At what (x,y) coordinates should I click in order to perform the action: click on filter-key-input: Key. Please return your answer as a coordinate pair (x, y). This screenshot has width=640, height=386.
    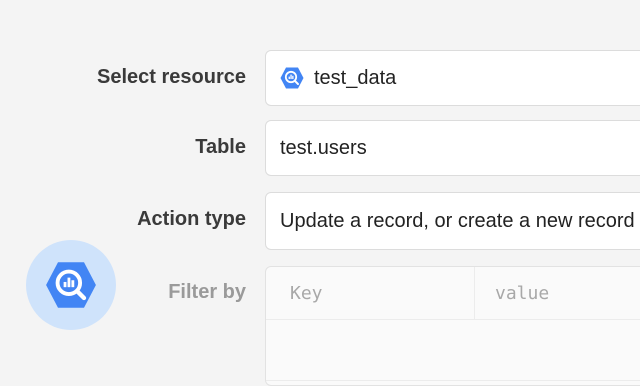
    Looking at the image, I should click on (370, 293).